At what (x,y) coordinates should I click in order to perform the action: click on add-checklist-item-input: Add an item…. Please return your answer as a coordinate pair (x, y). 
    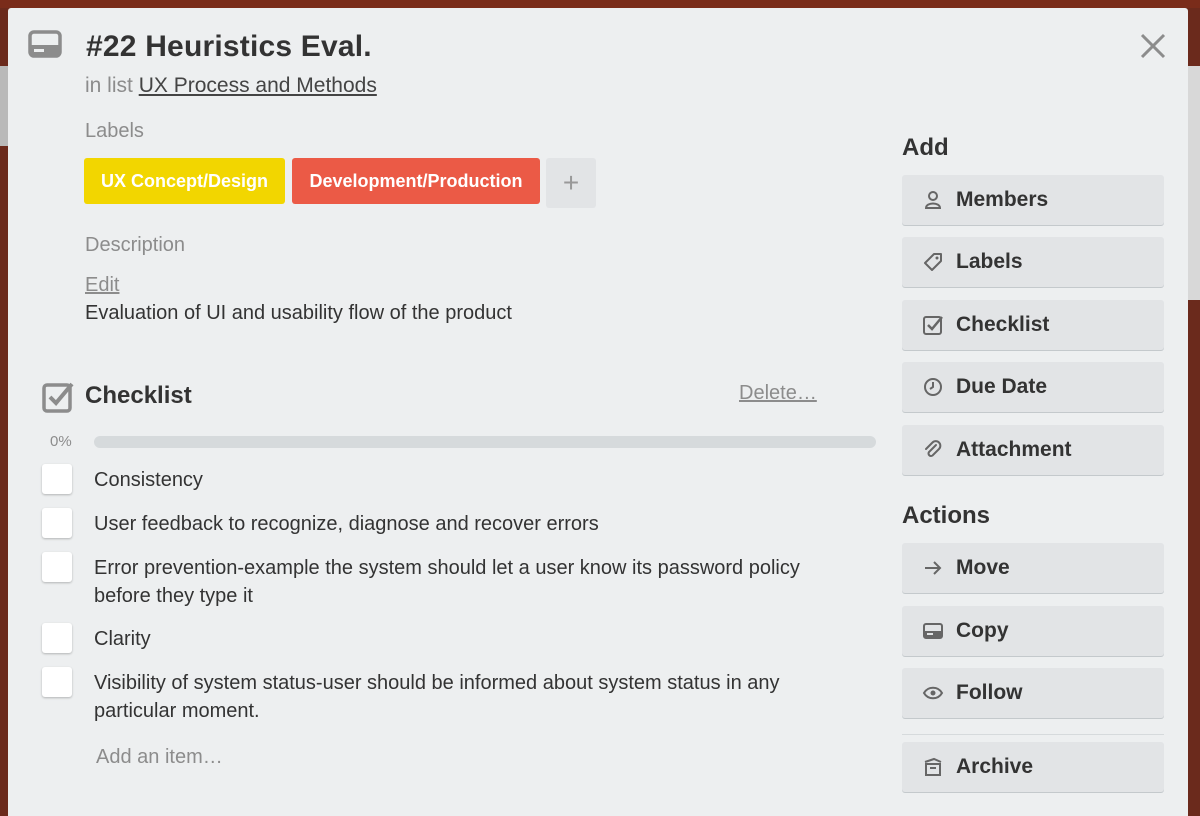
    Looking at the image, I should click on (159, 757).